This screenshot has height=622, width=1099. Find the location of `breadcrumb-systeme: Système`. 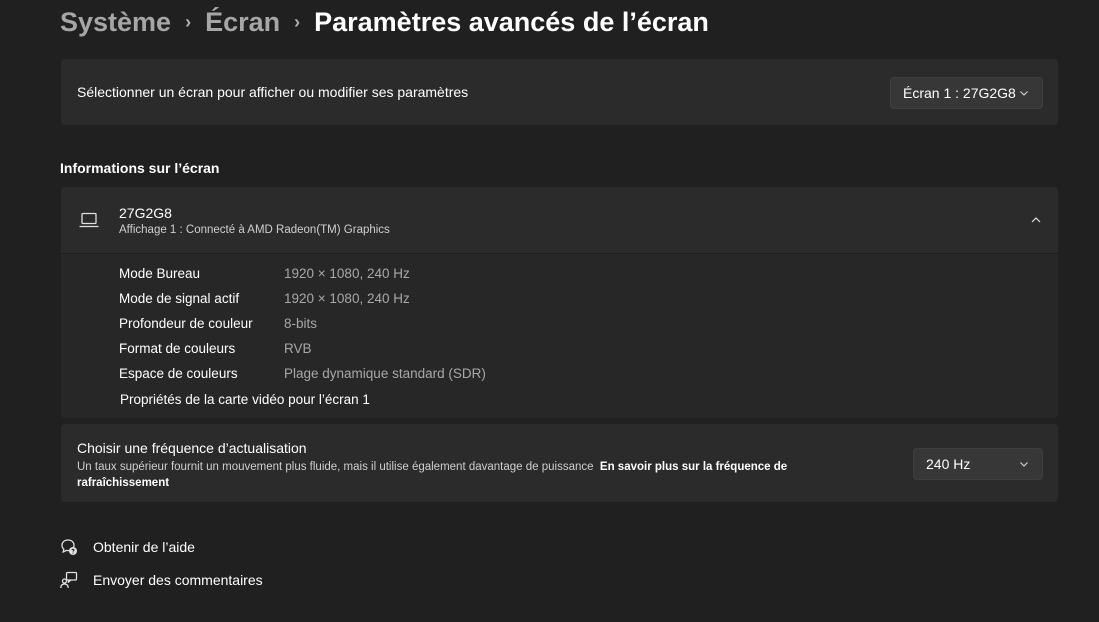

breadcrumb-systeme: Système is located at coordinates (115, 22).